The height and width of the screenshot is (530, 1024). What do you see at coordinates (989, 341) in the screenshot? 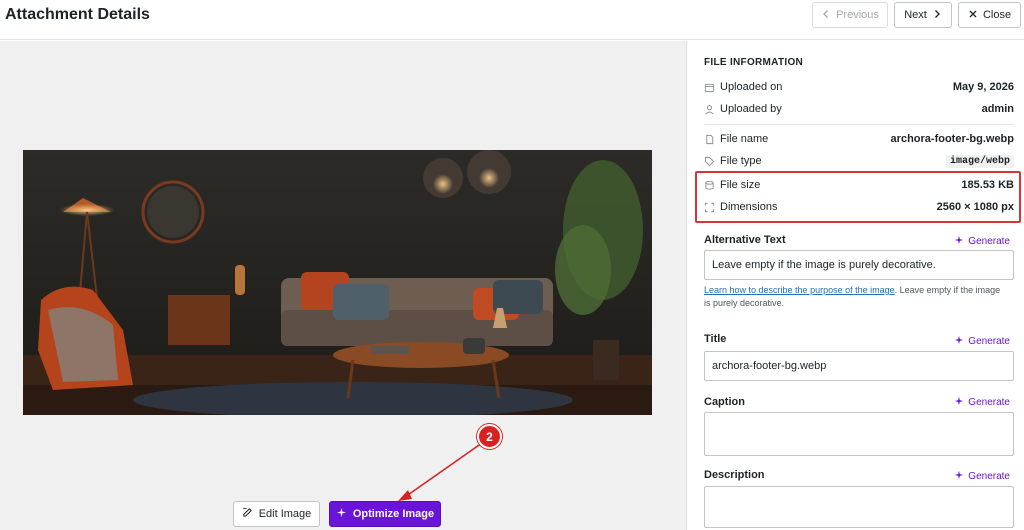
I see `title-generate-label: Generate` at bounding box center [989, 341].